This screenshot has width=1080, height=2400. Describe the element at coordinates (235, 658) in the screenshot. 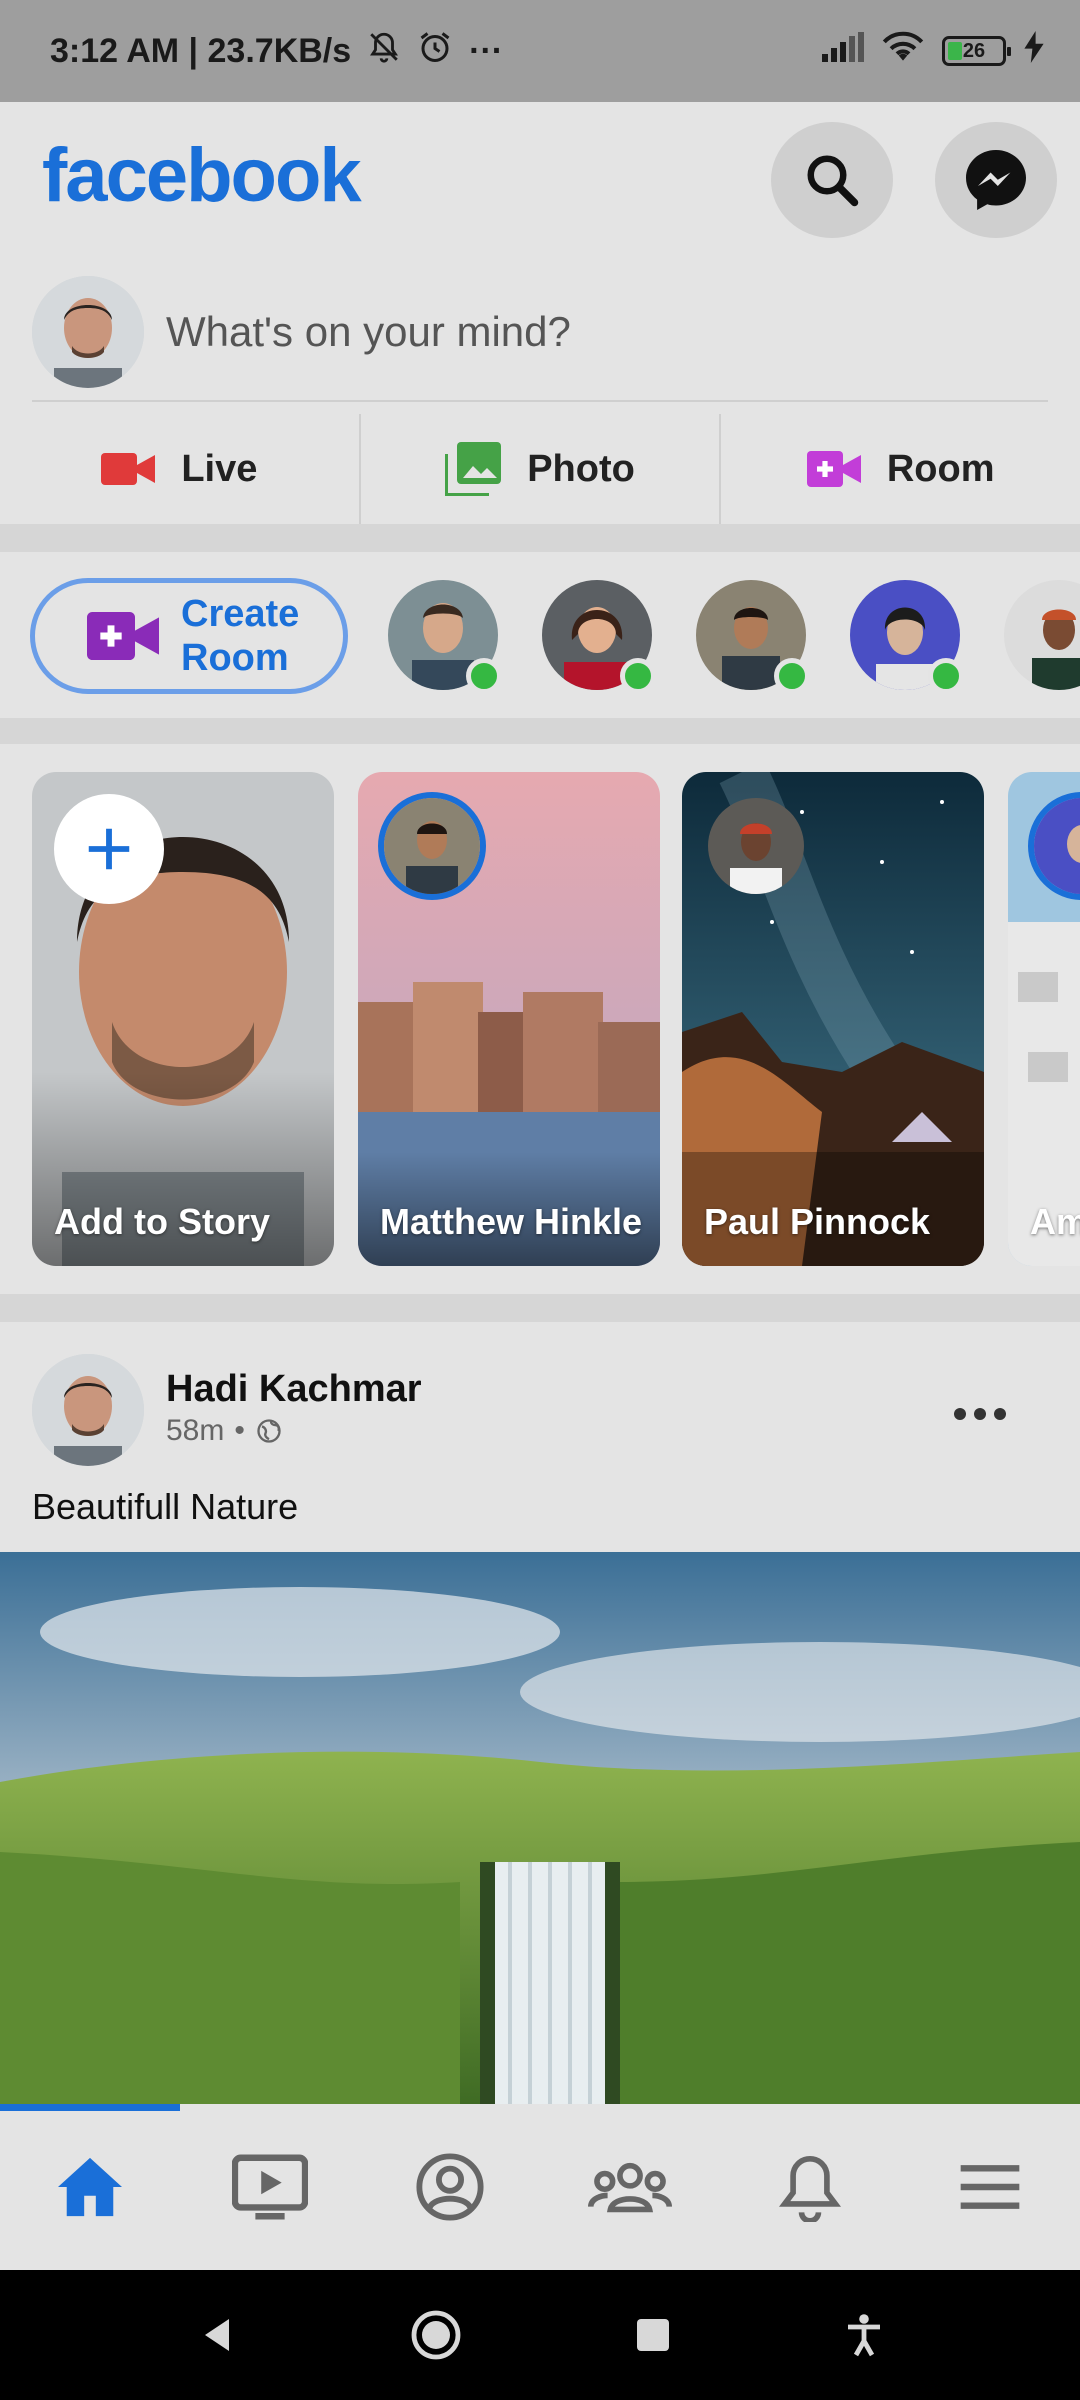

I see `create-room-label-line2: Room` at that location.